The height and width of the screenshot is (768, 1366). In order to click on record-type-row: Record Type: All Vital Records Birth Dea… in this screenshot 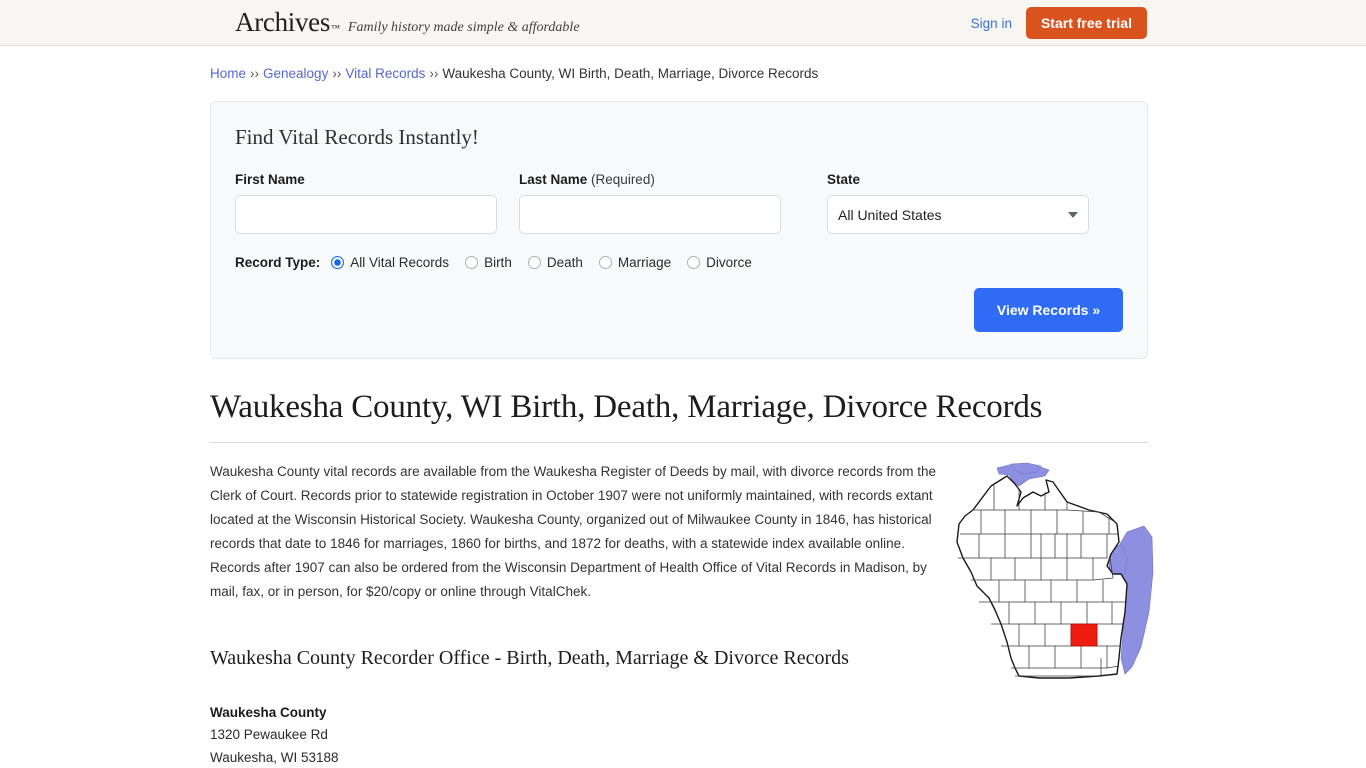, I will do `click(679, 262)`.